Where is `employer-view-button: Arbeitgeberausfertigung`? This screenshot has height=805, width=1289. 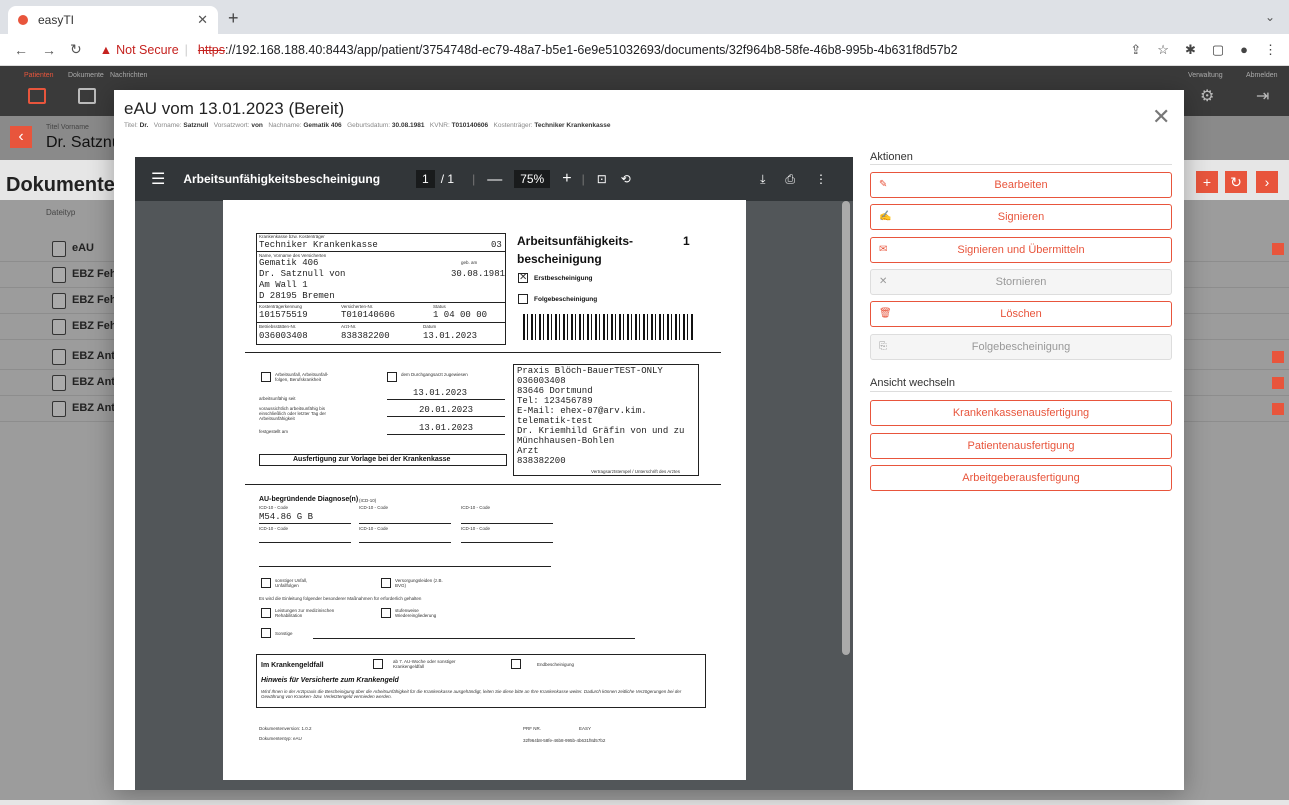 employer-view-button: Arbeitgeberausfertigung is located at coordinates (1021, 478).